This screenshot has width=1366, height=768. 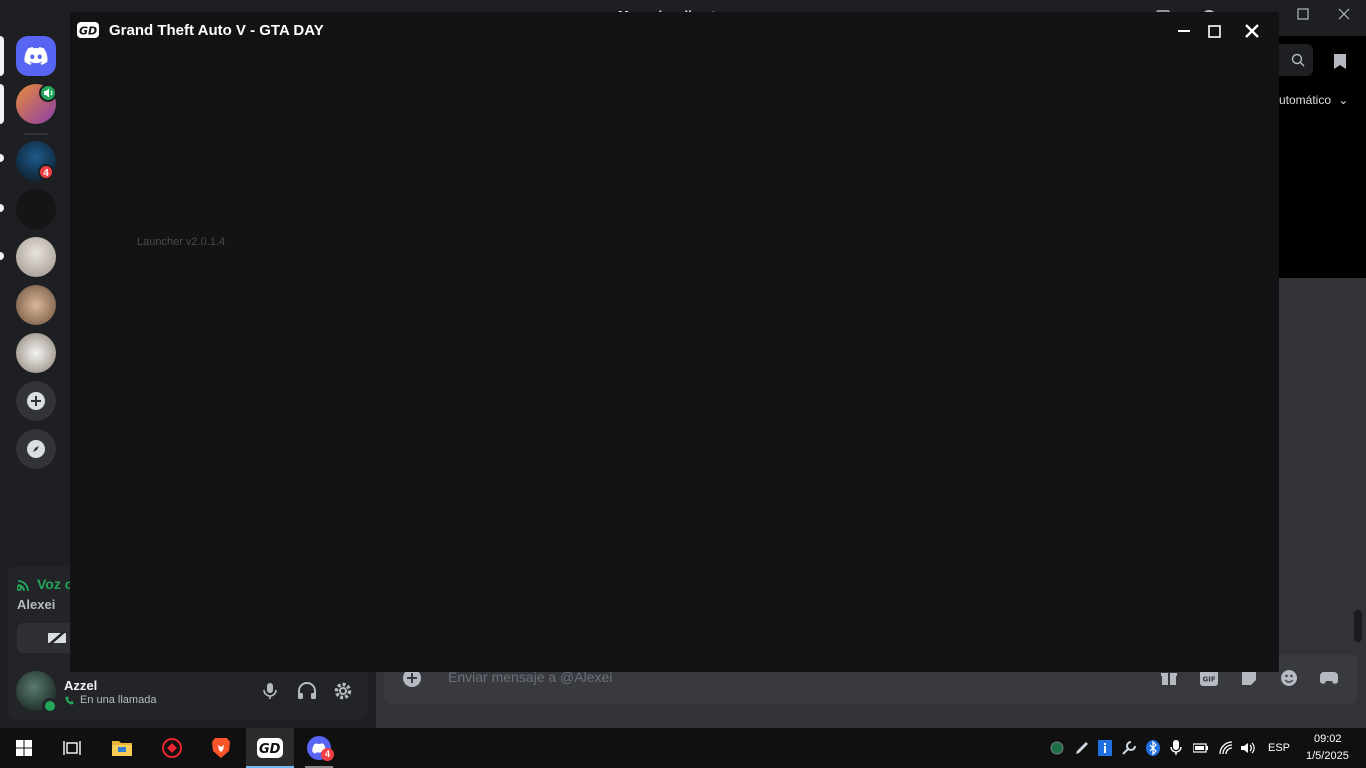 I want to click on discord-maximize-icon, so click(x=1307, y=18).